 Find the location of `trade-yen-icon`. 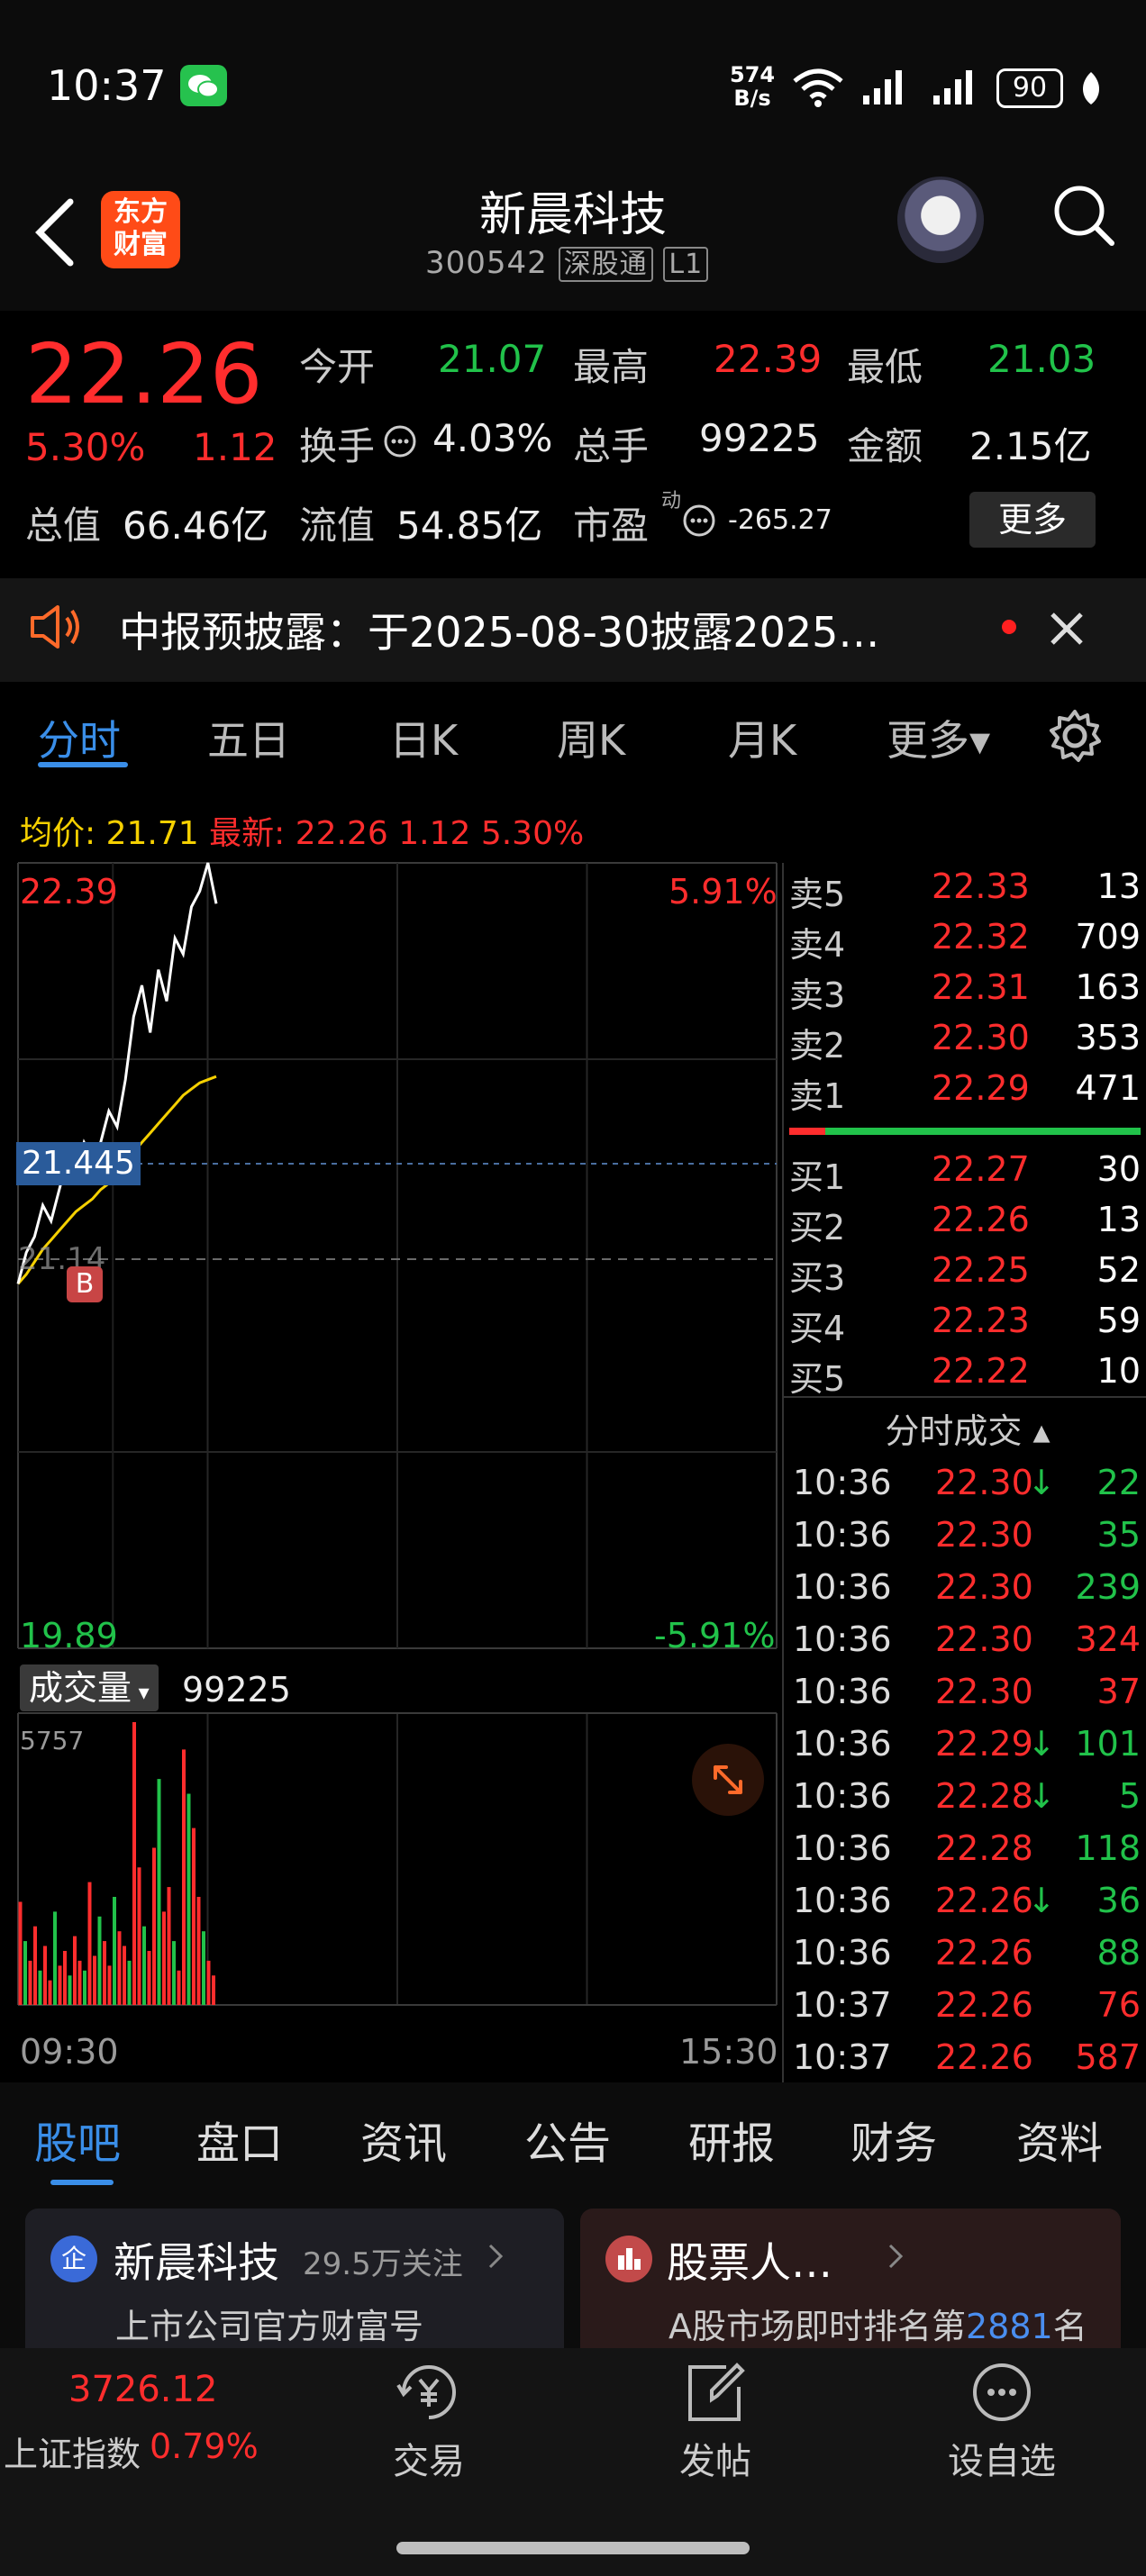

trade-yen-icon is located at coordinates (429, 2394).